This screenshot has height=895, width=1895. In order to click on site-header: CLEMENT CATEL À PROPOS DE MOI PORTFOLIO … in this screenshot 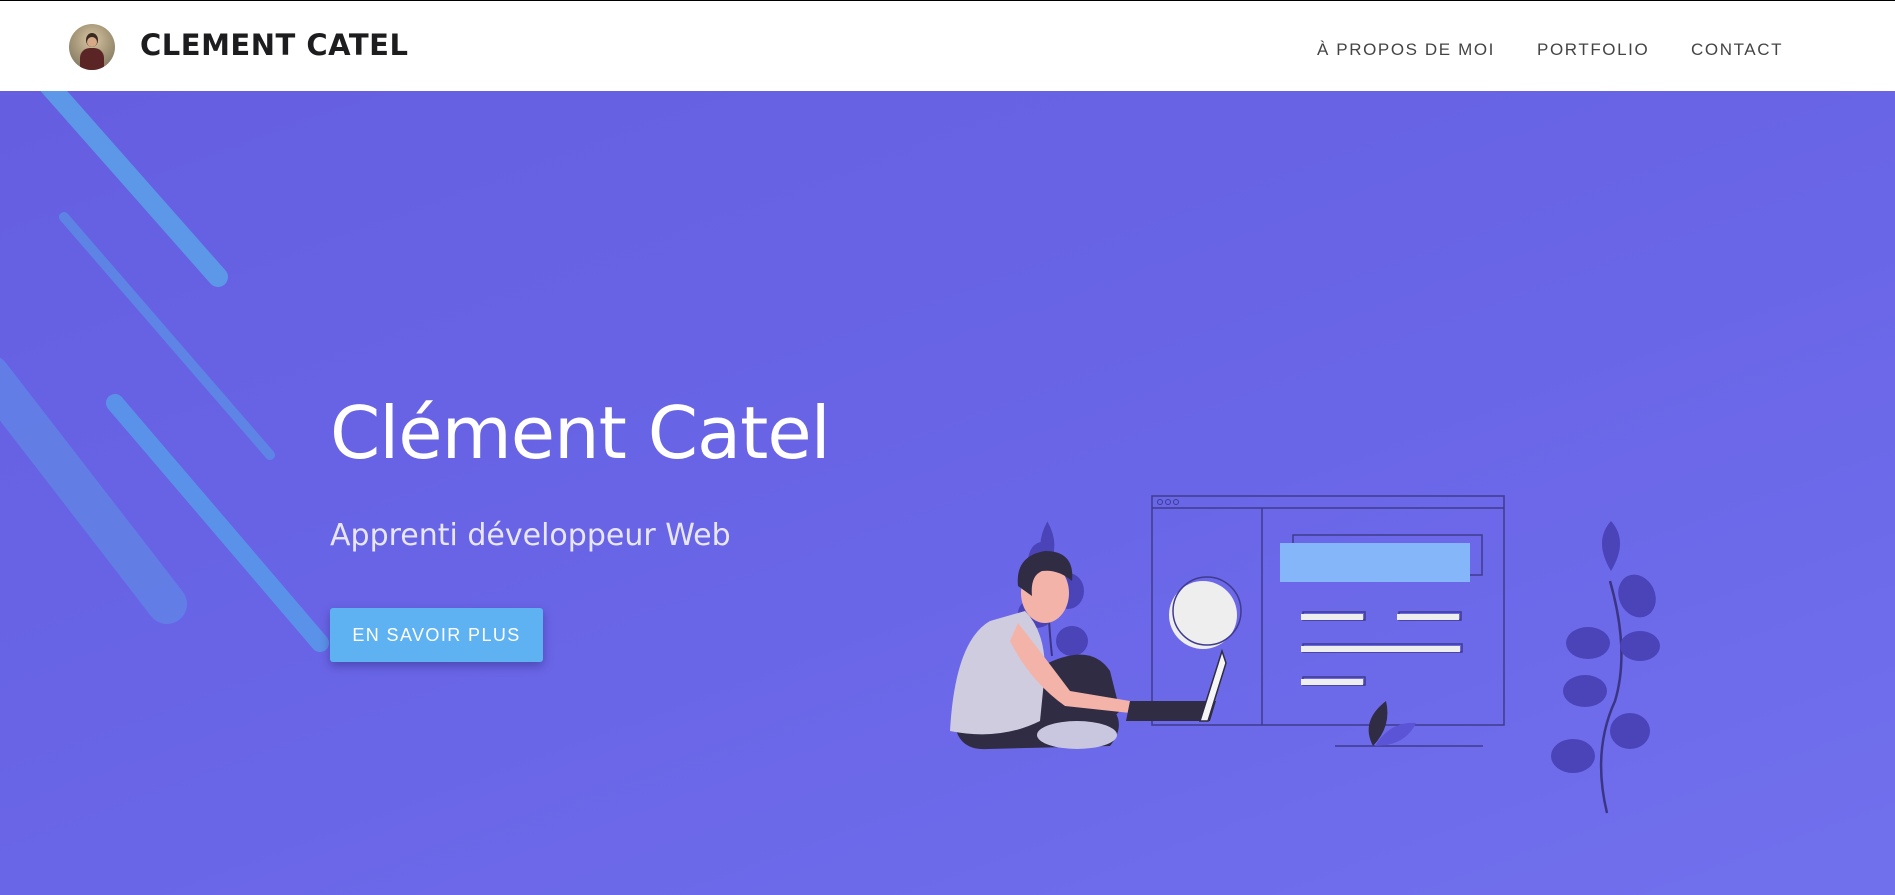, I will do `click(947, 46)`.